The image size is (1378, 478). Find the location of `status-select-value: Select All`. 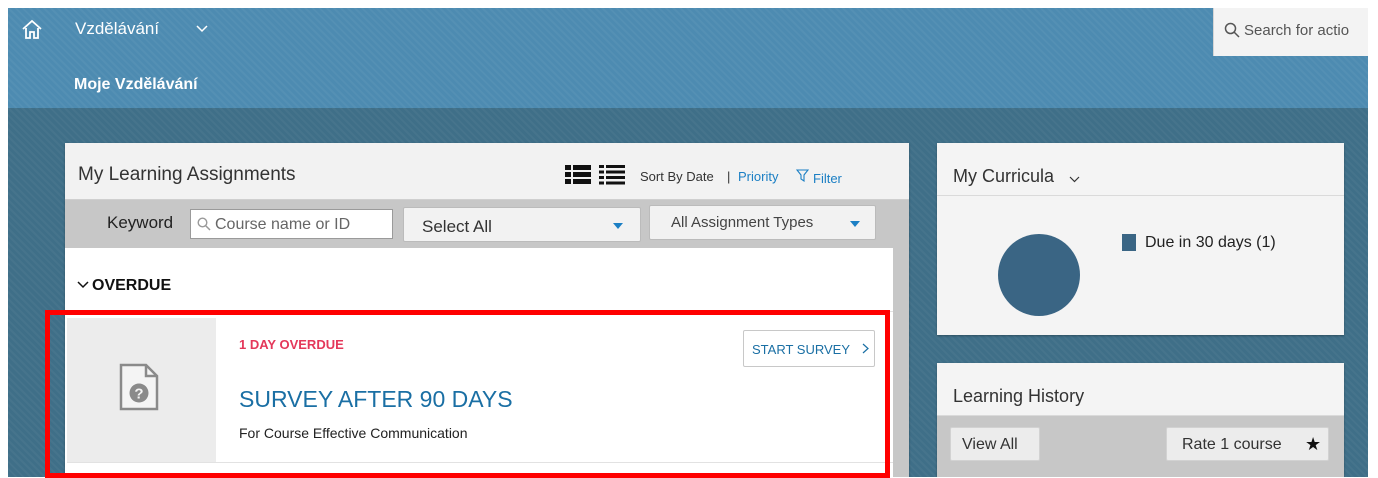

status-select-value: Select All is located at coordinates (457, 226).